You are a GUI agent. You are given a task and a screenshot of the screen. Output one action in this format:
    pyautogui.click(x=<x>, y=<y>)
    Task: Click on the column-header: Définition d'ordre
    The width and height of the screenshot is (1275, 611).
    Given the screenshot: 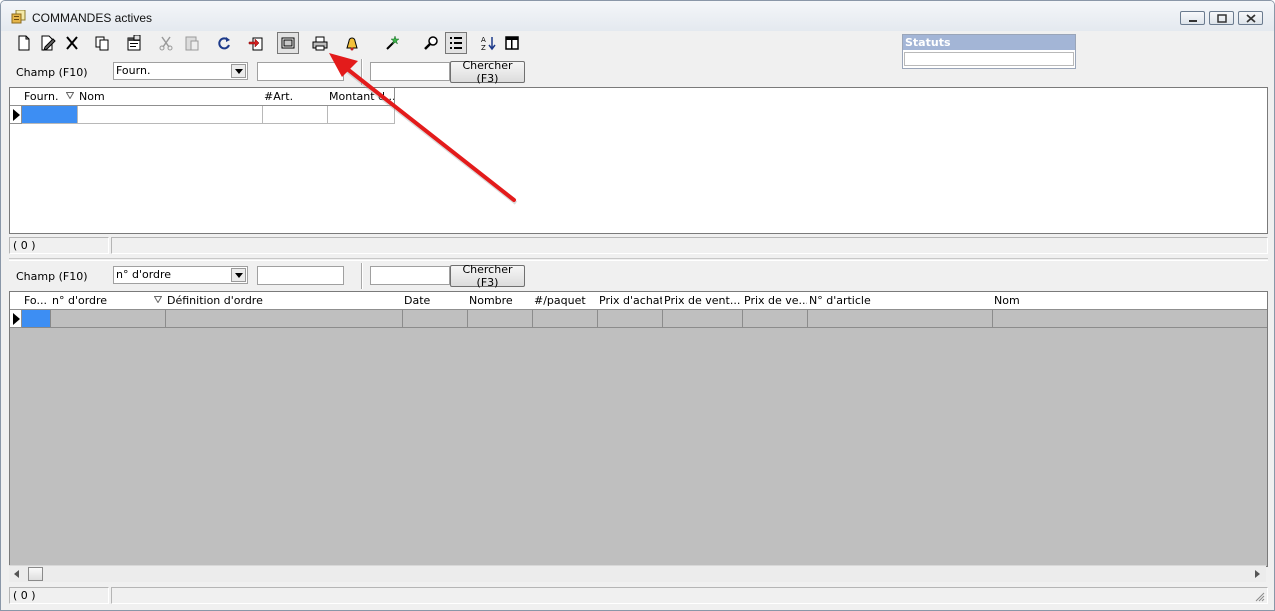 What is the action you would take?
    pyautogui.click(x=284, y=301)
    